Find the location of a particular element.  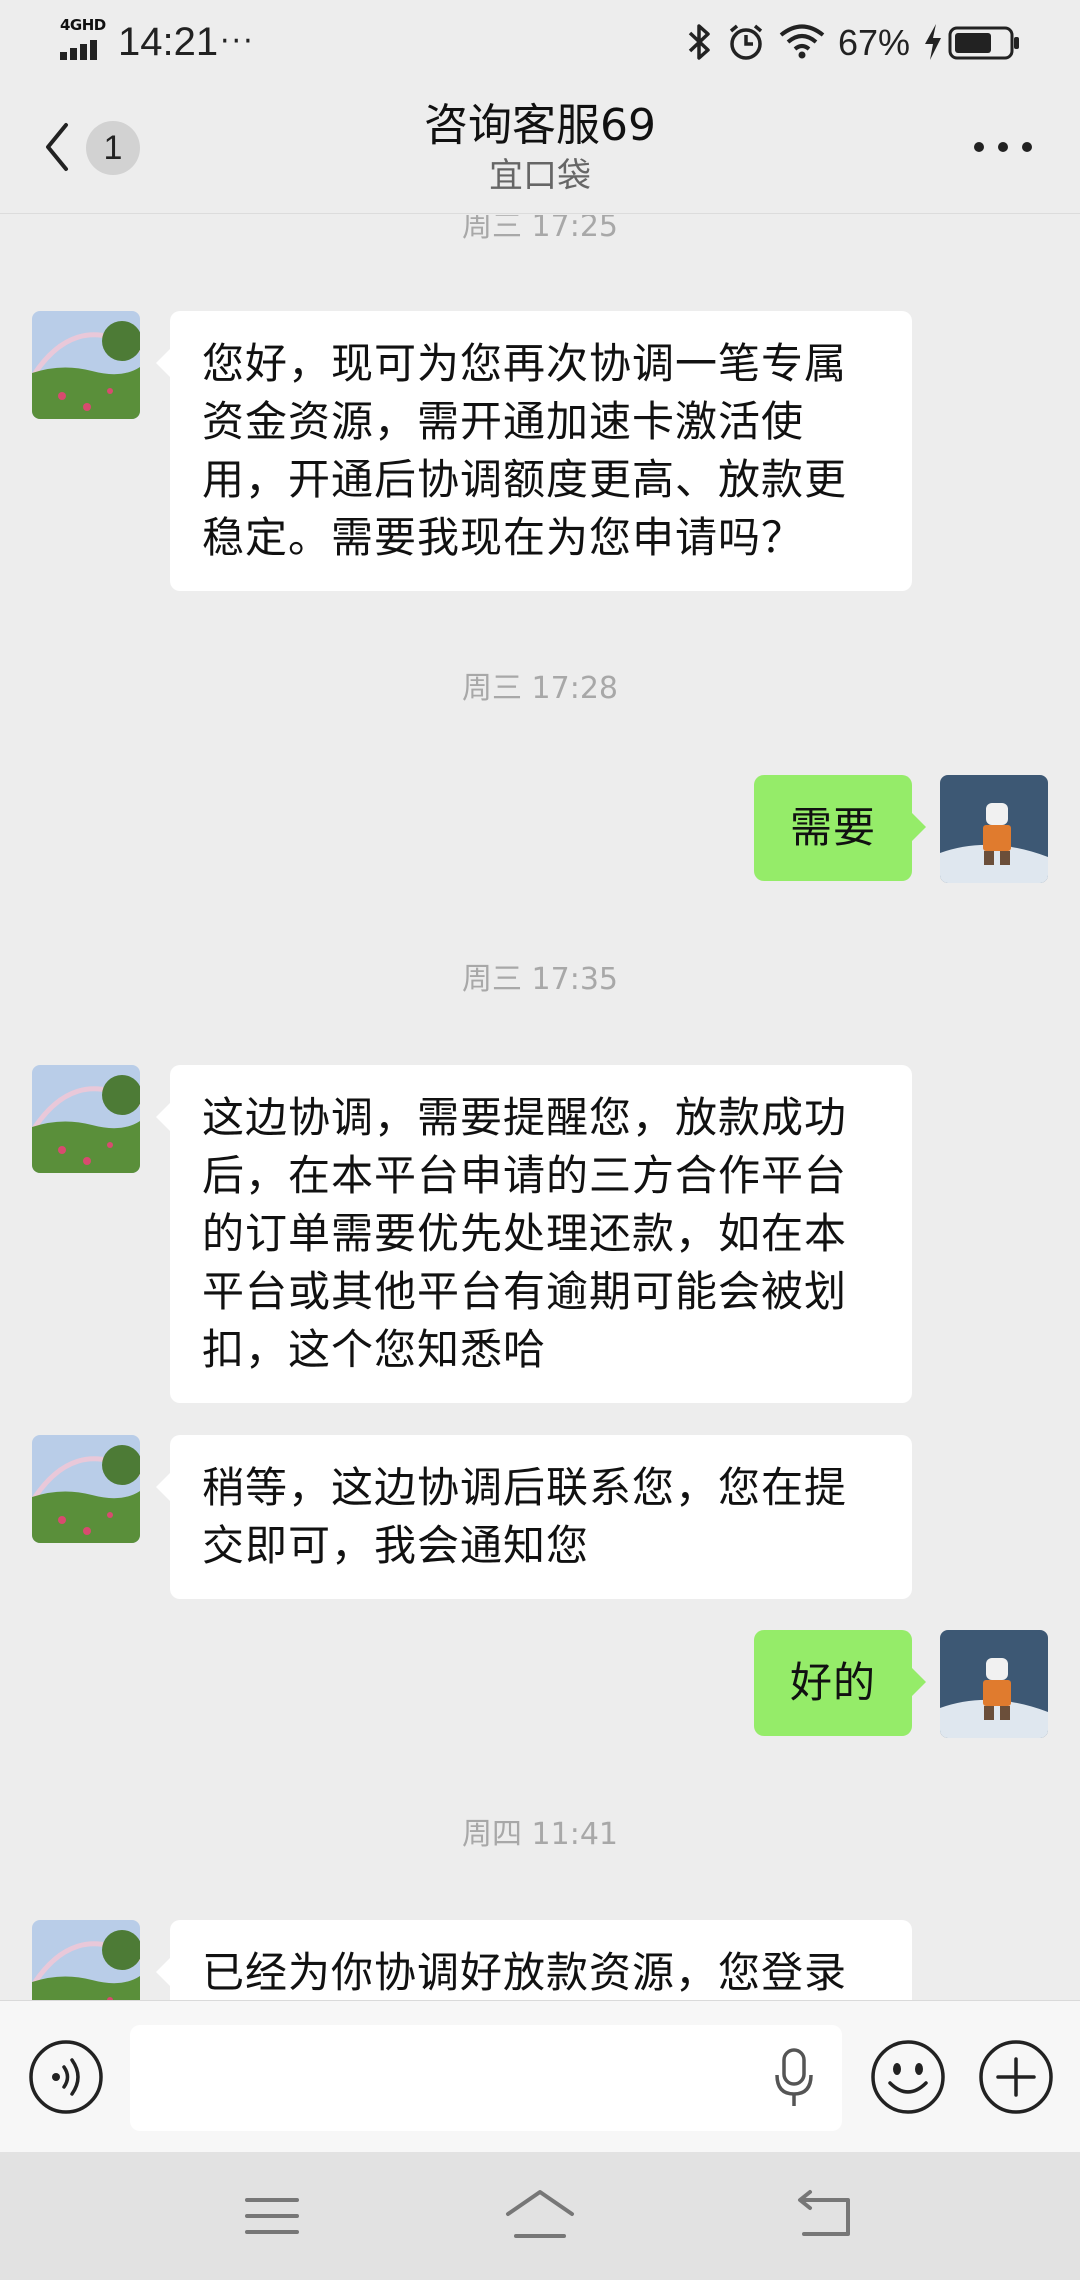

menu-button is located at coordinates (272, 2216).